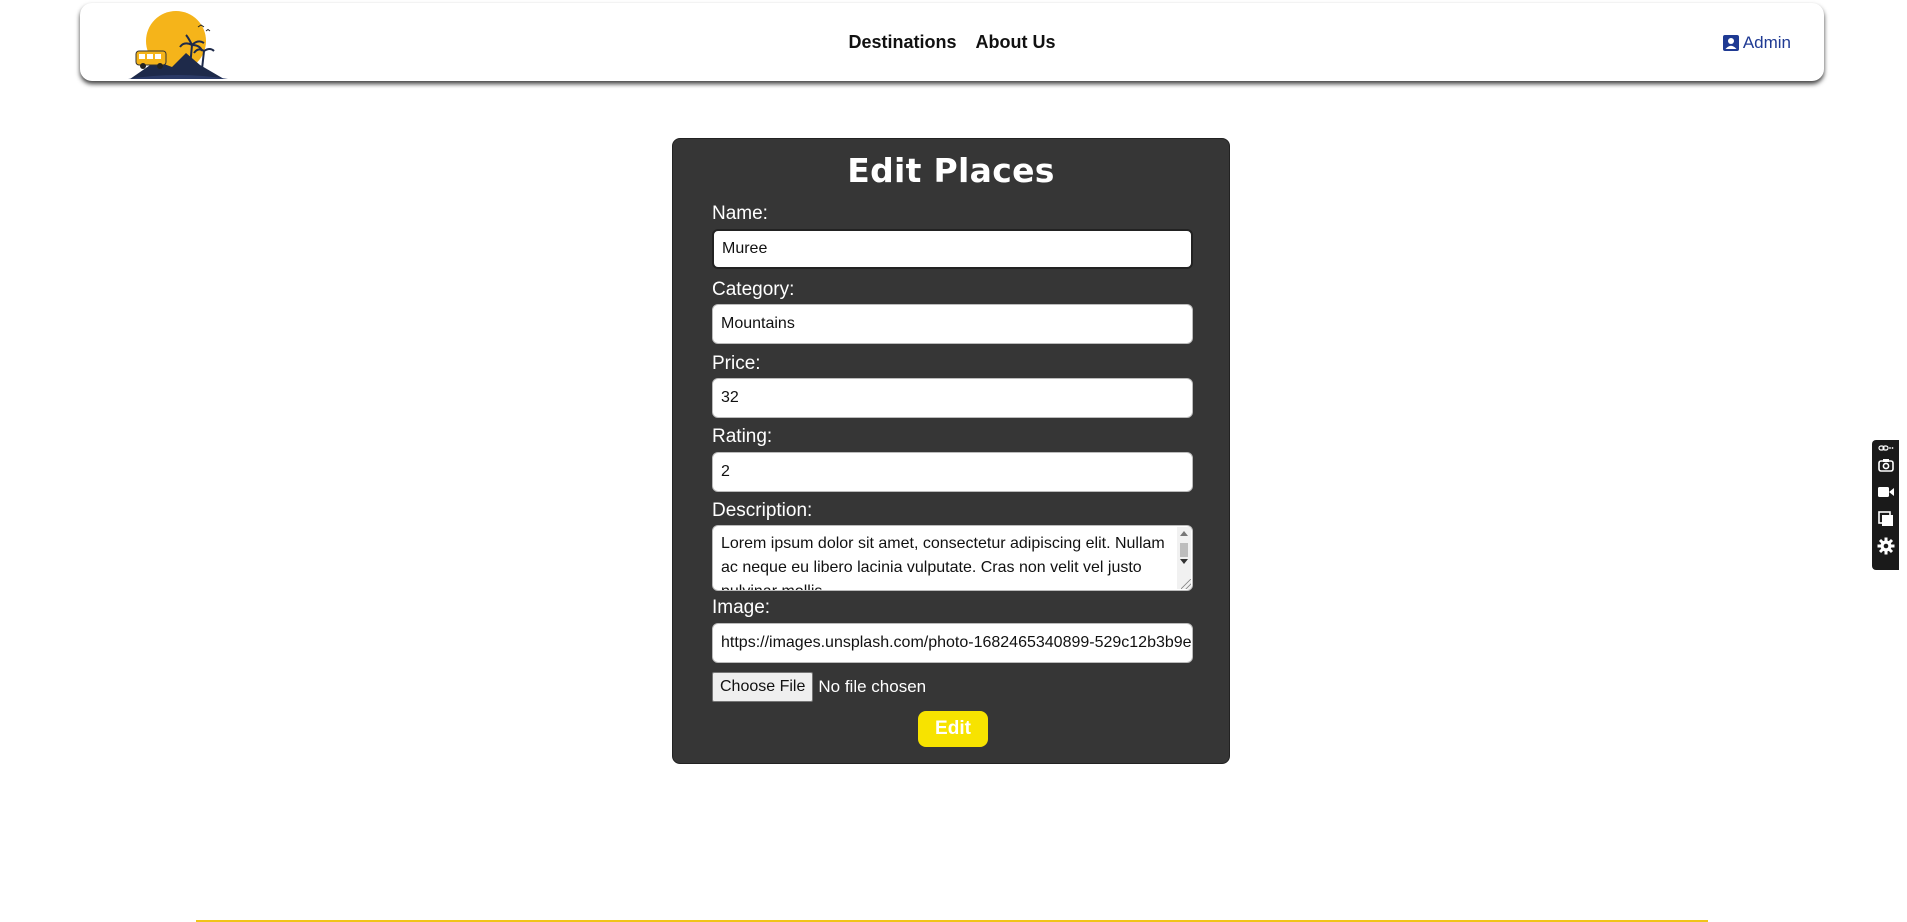 This screenshot has height=922, width=1907. I want to click on form-title: Edit Places, so click(951, 170).